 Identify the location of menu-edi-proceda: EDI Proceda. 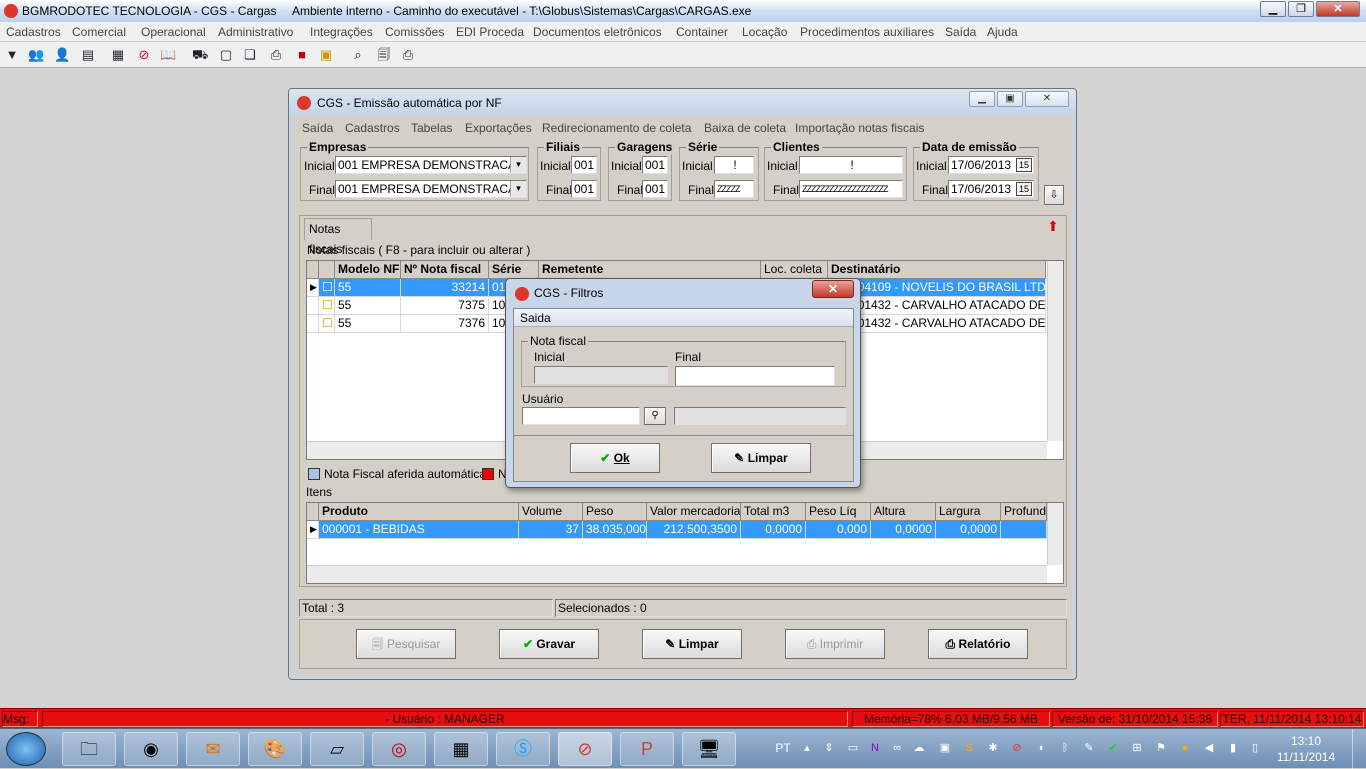
(490, 32).